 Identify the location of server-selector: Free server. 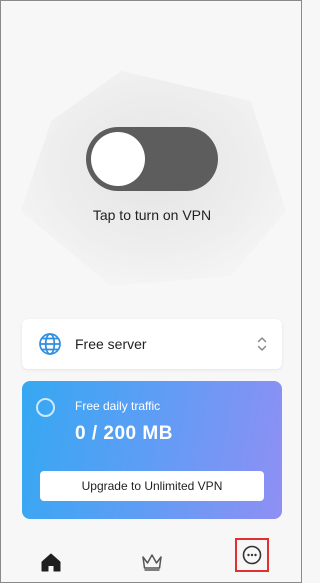
(152, 344).